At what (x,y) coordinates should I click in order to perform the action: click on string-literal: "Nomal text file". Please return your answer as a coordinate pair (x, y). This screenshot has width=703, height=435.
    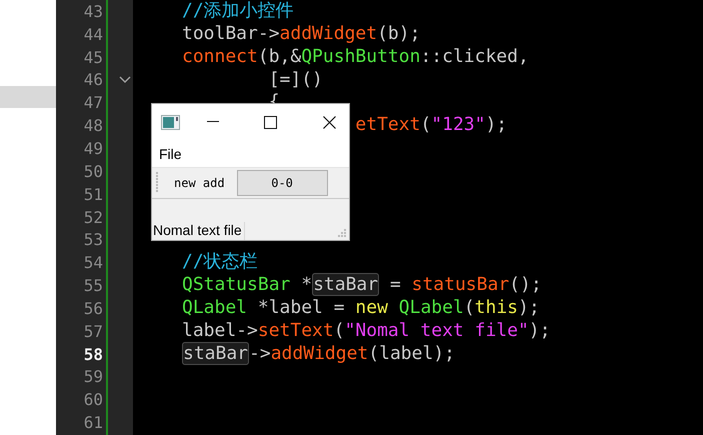
    Looking at the image, I should click on (436, 330).